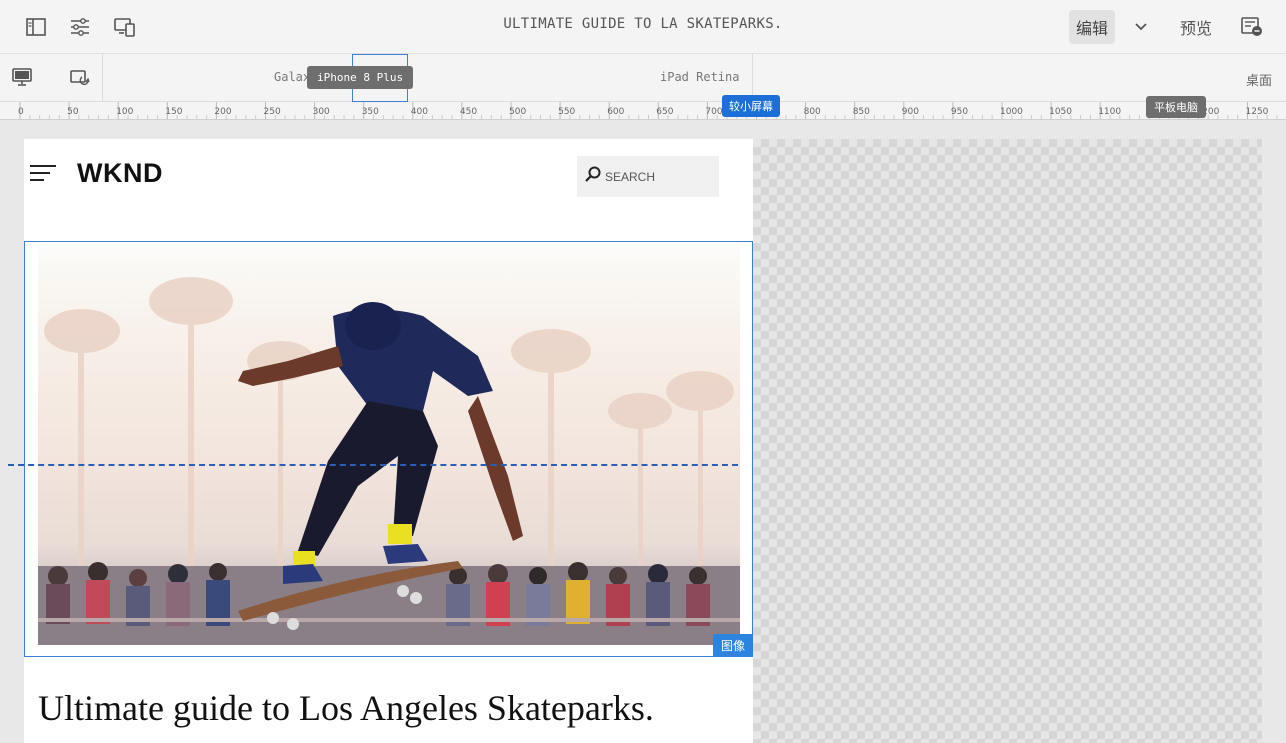 This screenshot has height=743, width=1286. What do you see at coordinates (51, 78) in the screenshot?
I see `emulator-controls` at bounding box center [51, 78].